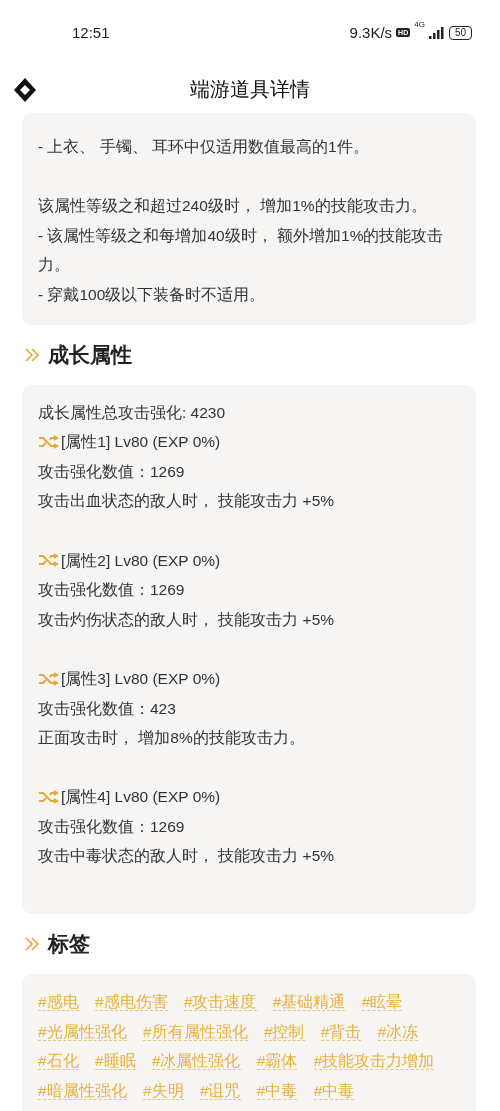 Image resolution: width=500 pixels, height=1111 pixels. Describe the element at coordinates (25, 90) in the screenshot. I see `diamond-logo-icon` at that location.